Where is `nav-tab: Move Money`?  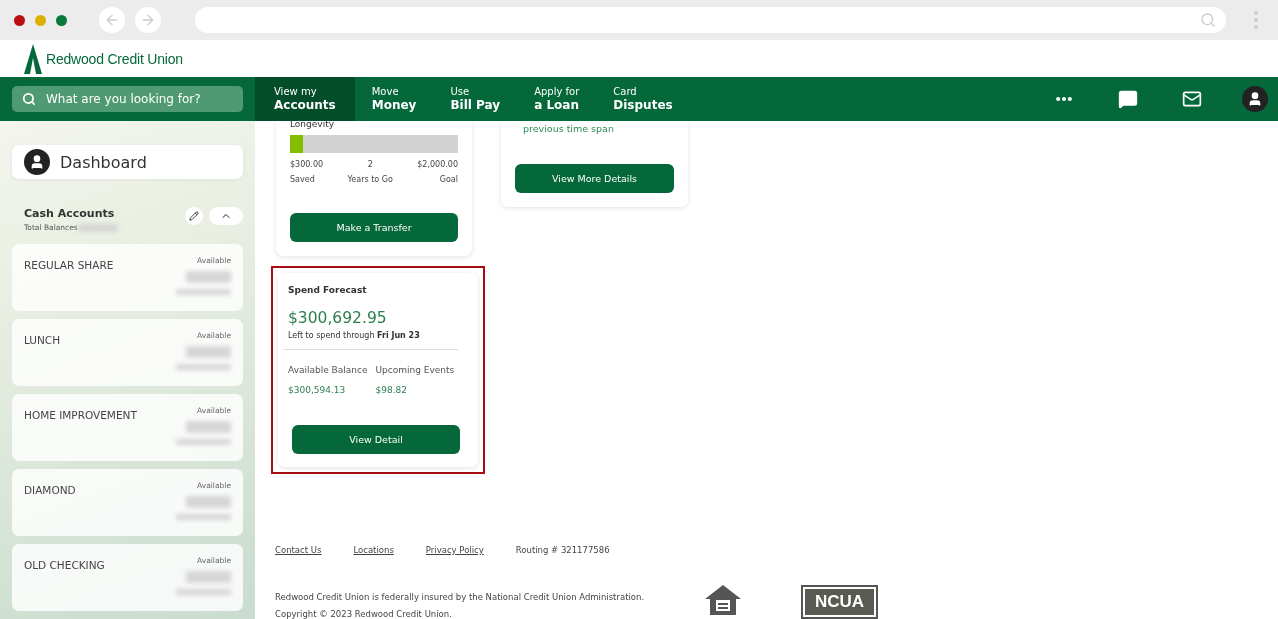
nav-tab: Move Money is located at coordinates (394, 99).